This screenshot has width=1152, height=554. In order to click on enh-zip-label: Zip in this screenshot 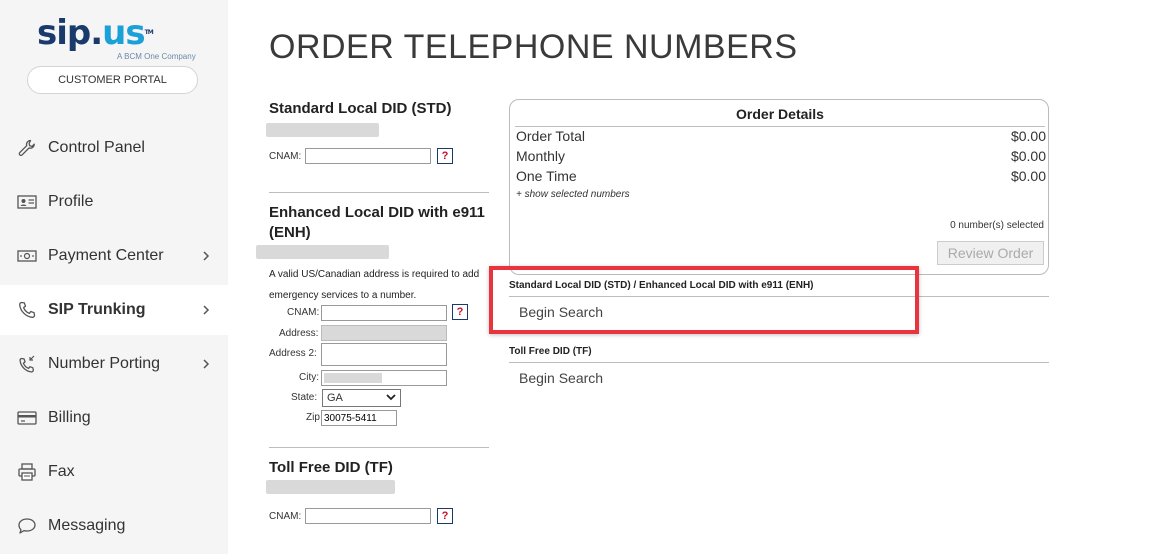, I will do `click(313, 417)`.